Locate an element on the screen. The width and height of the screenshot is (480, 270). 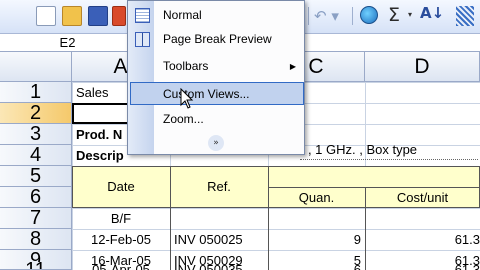
menu-item-page-break-preview: Page Break Preview is located at coordinates (217, 39).